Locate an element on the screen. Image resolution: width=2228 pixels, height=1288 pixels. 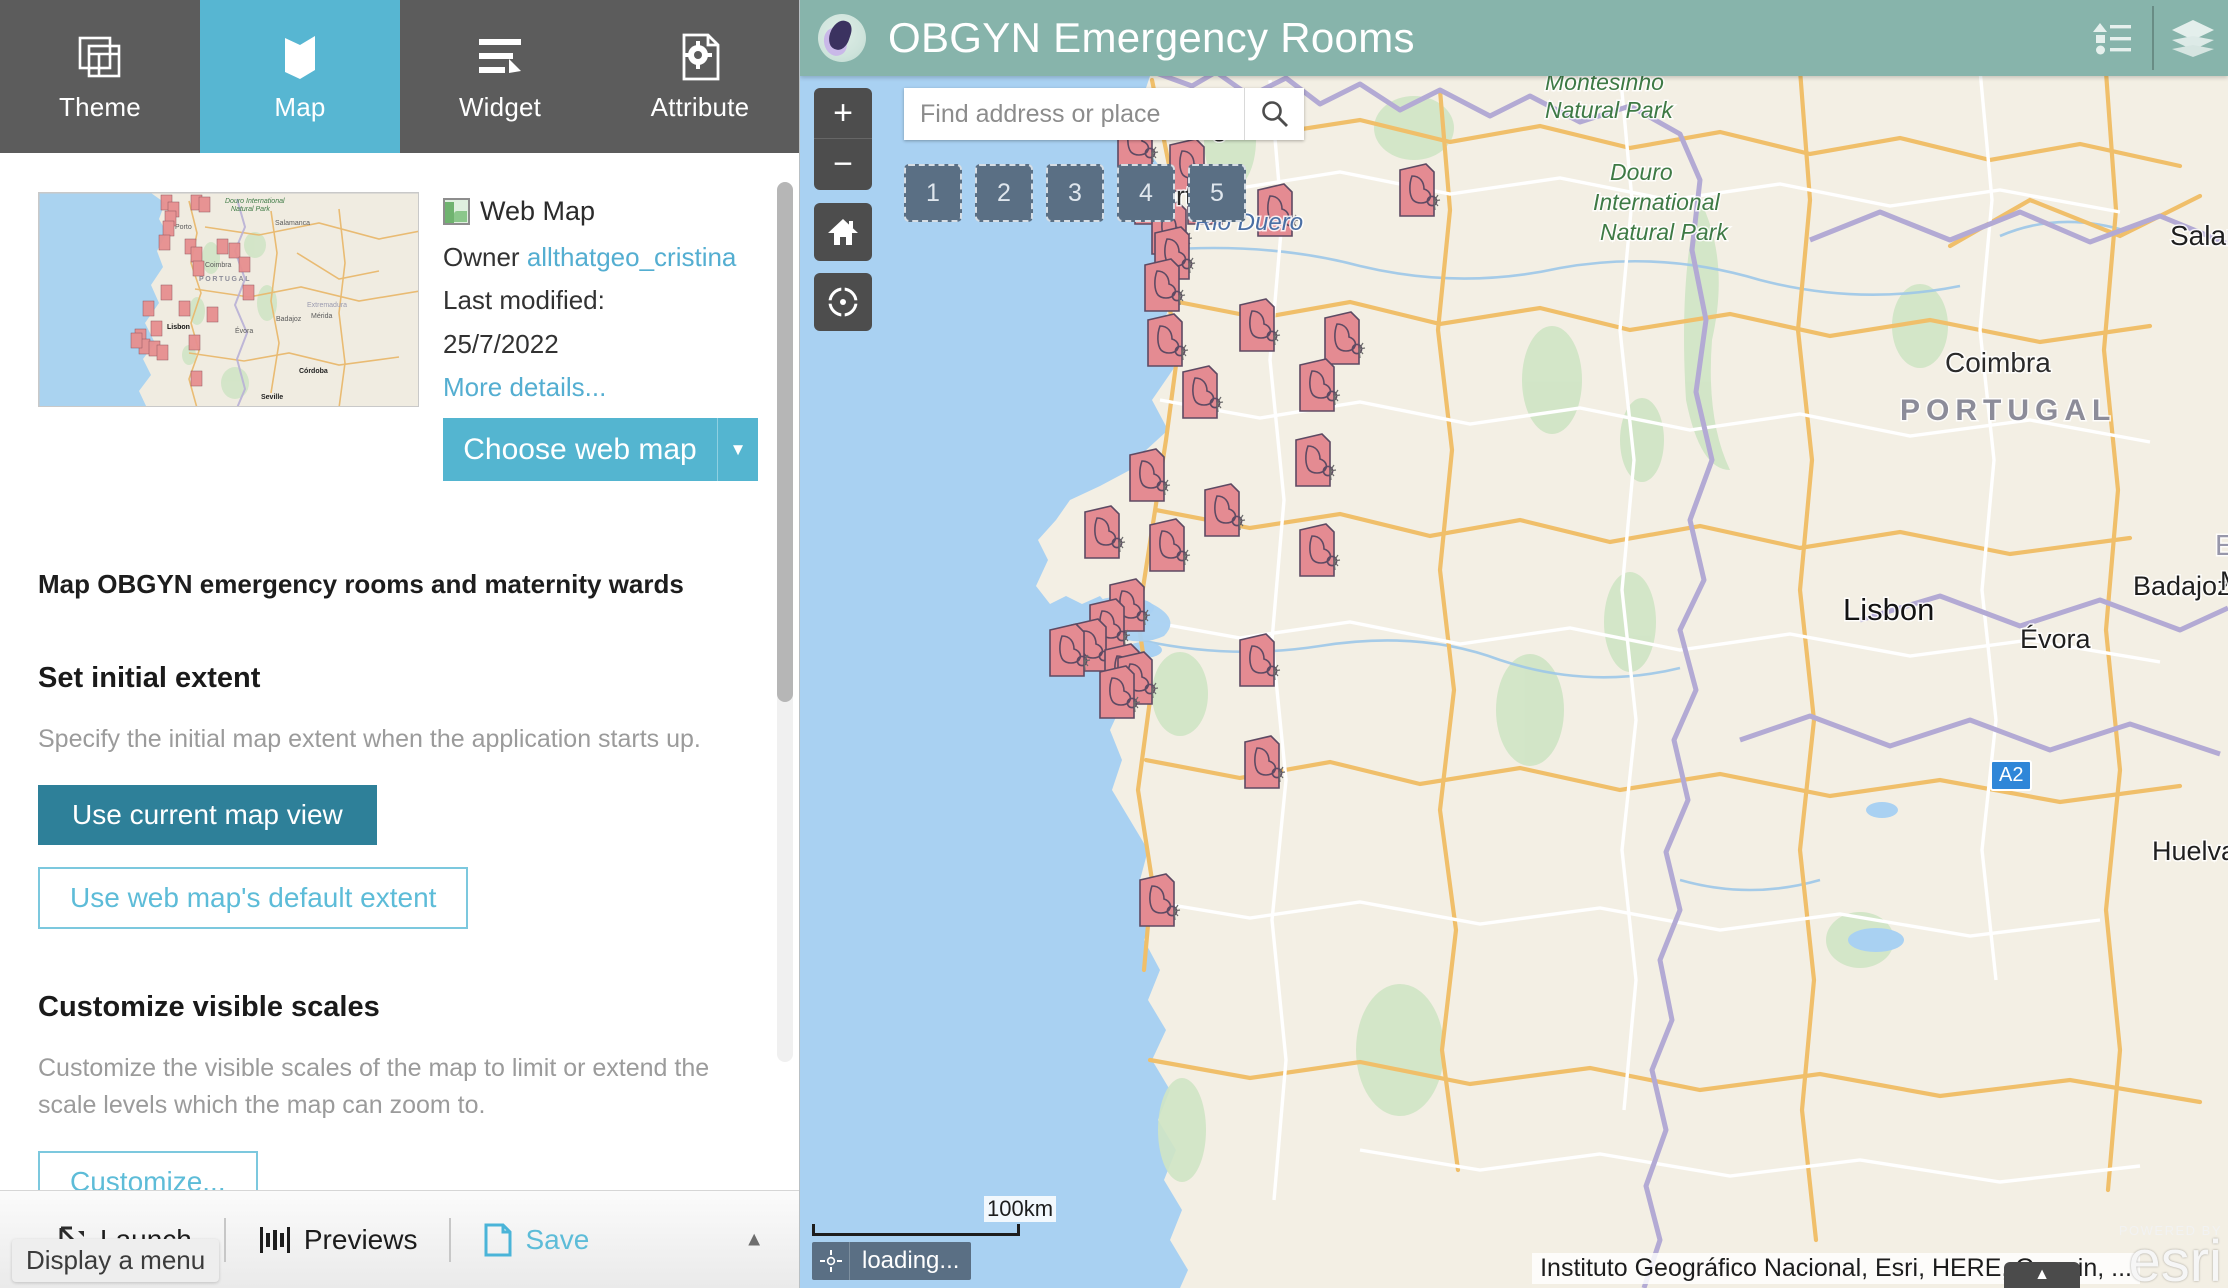
map-icon is located at coordinates (300, 57).